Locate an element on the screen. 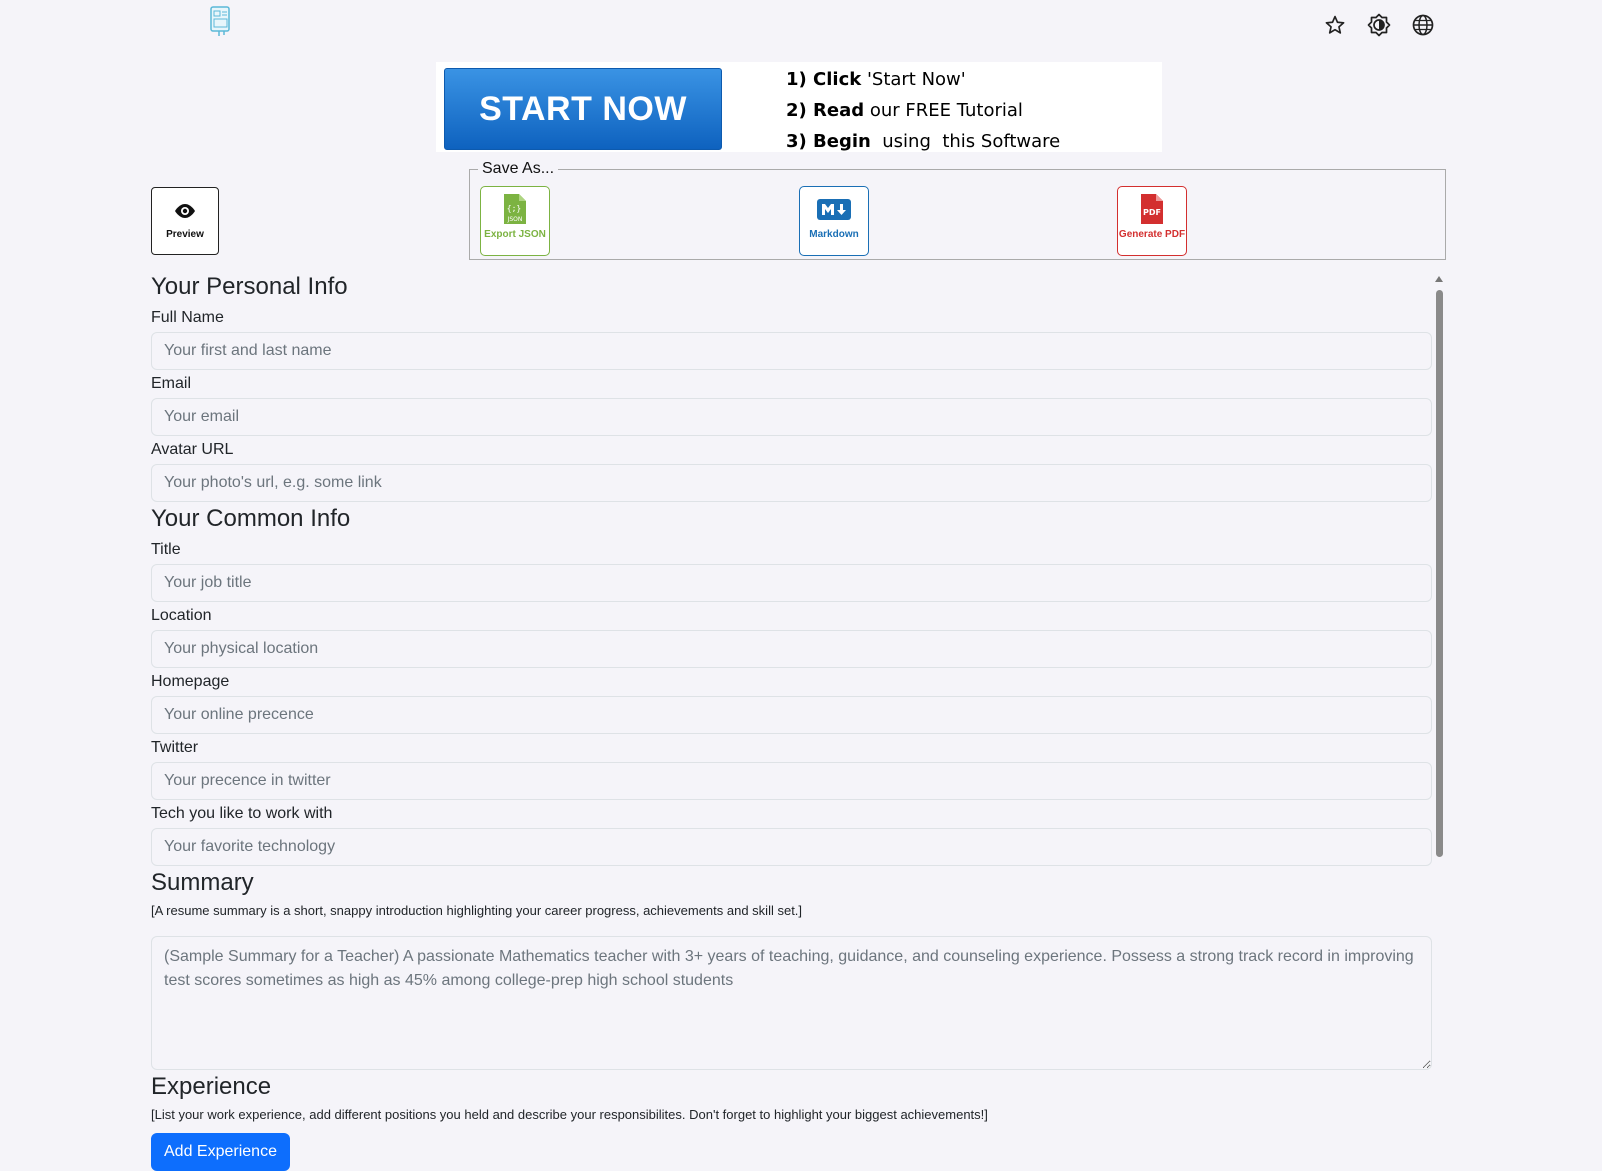 The width and height of the screenshot is (1602, 1171). summary-spacer is located at coordinates (791, 929).